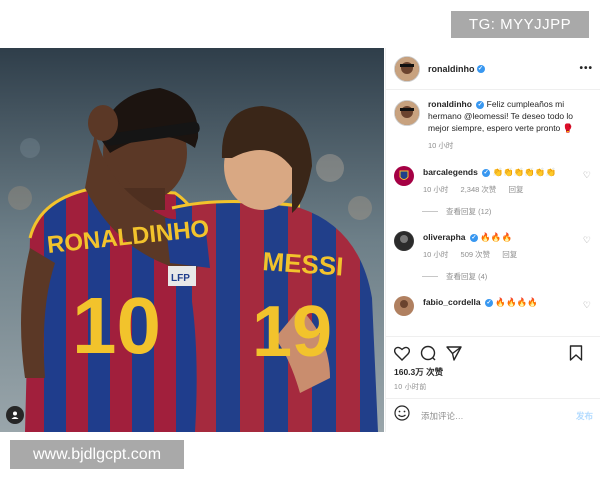 This screenshot has width=600, height=480. Describe the element at coordinates (450, 172) in the screenshot. I see `comment-username: barcalegends` at that location.